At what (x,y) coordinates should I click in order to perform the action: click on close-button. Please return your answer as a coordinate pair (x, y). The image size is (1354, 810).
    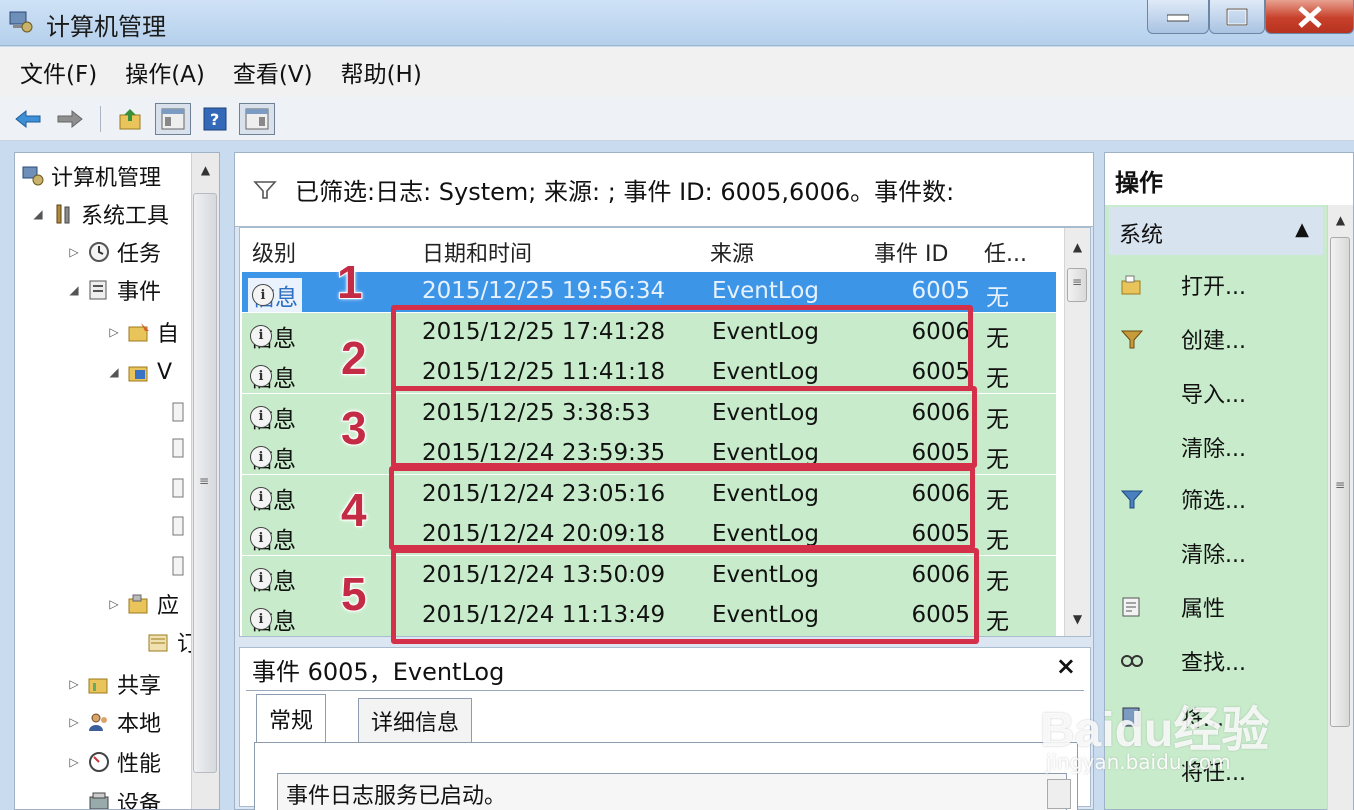
    Looking at the image, I should click on (1309, 17).